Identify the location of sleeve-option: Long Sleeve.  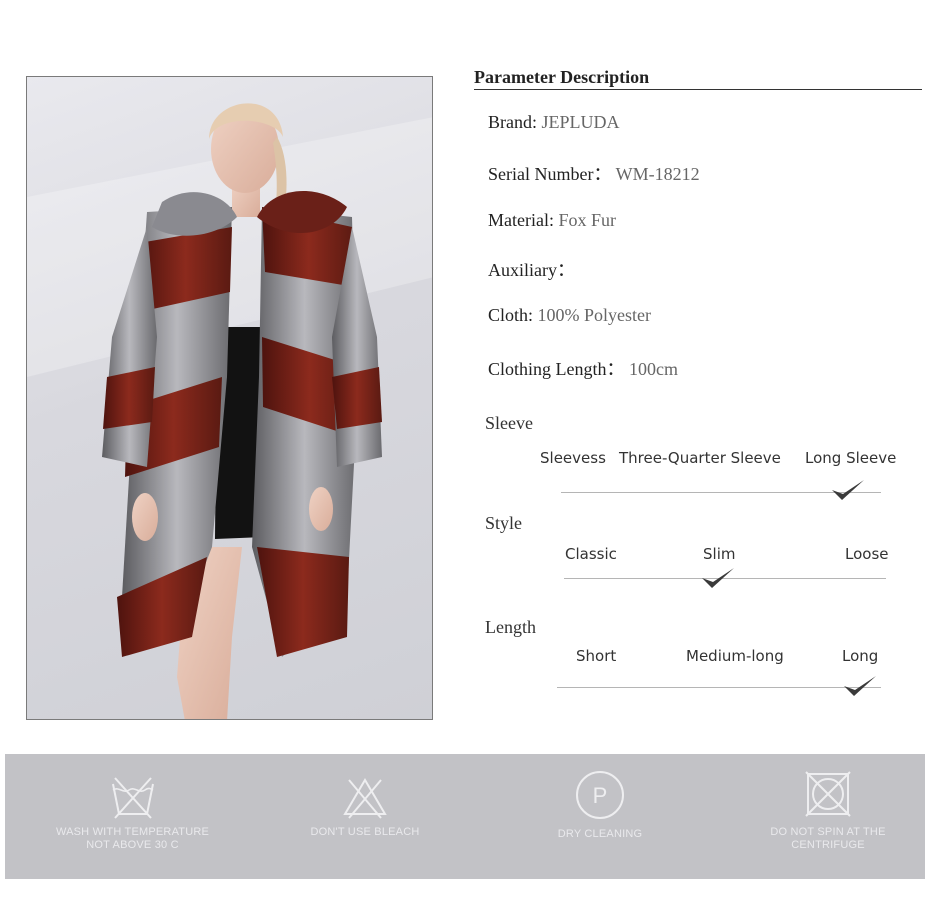
(851, 458).